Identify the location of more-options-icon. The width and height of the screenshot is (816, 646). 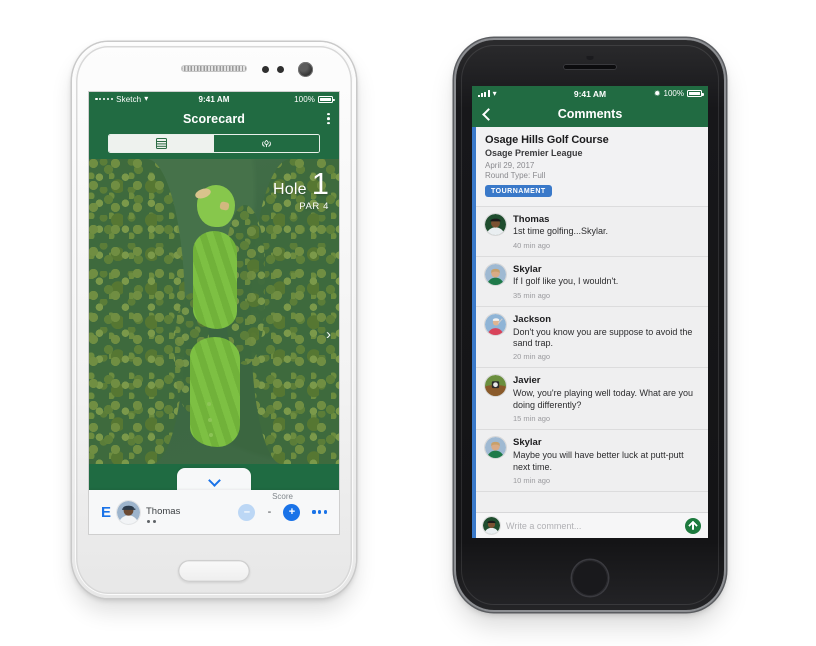
(319, 512).